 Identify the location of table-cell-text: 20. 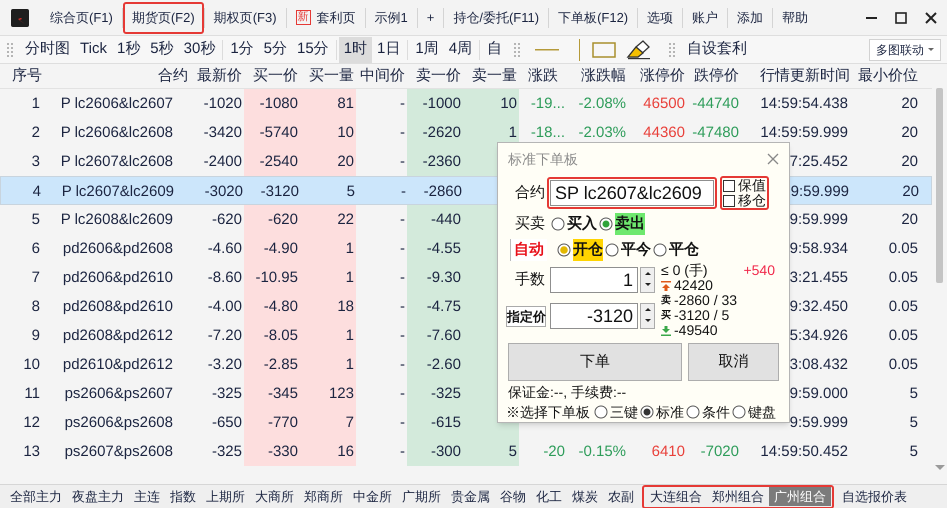
(911, 192).